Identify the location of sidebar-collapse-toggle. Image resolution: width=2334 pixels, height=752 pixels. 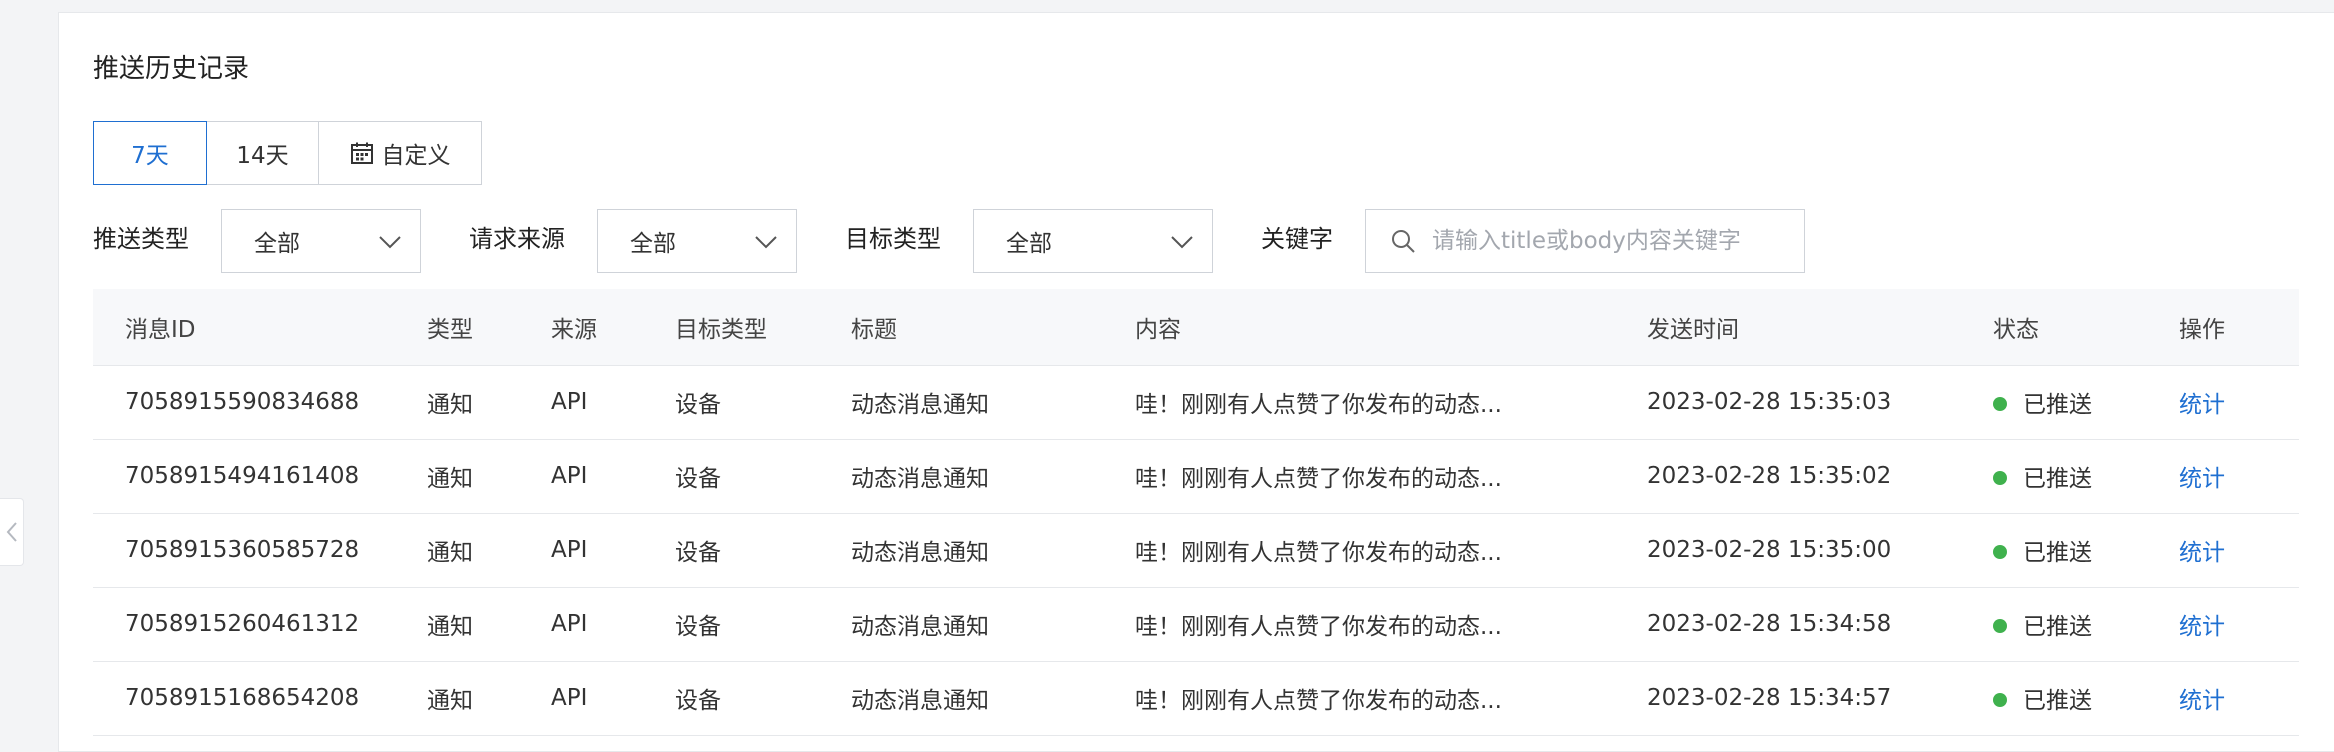
(12, 532).